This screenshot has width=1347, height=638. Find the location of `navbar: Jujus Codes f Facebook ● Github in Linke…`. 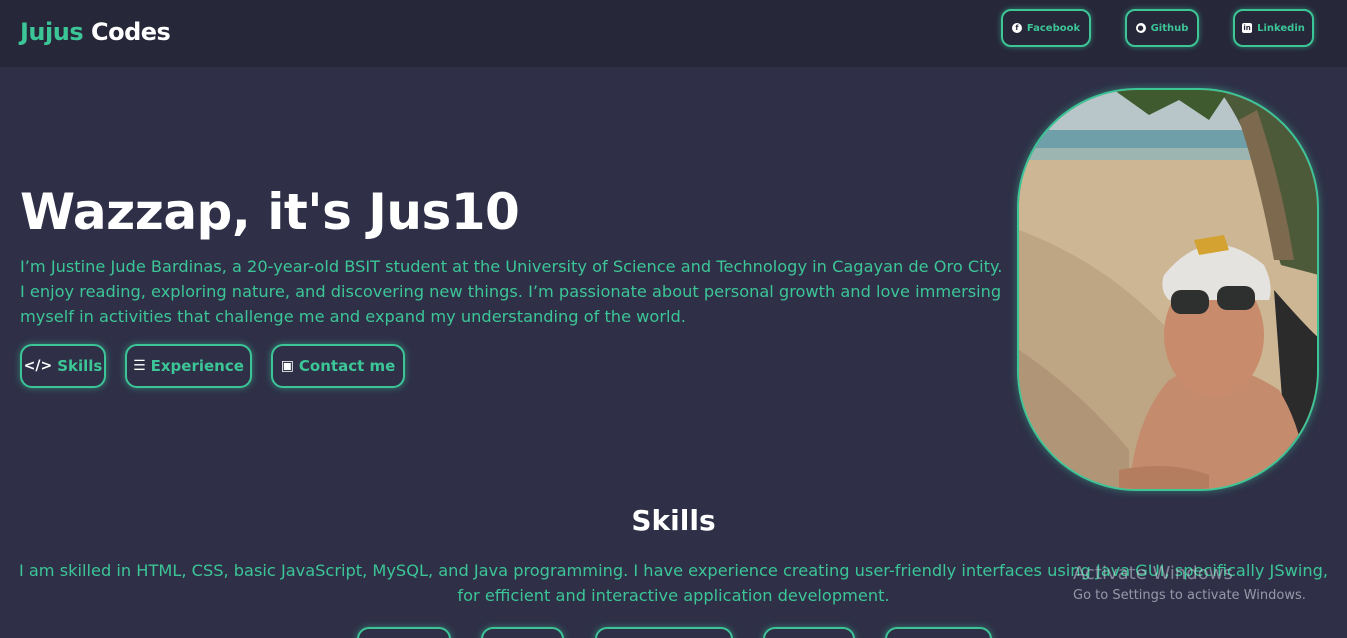

navbar: Jujus Codes f Facebook ● Github in Linke… is located at coordinates (673, 33).